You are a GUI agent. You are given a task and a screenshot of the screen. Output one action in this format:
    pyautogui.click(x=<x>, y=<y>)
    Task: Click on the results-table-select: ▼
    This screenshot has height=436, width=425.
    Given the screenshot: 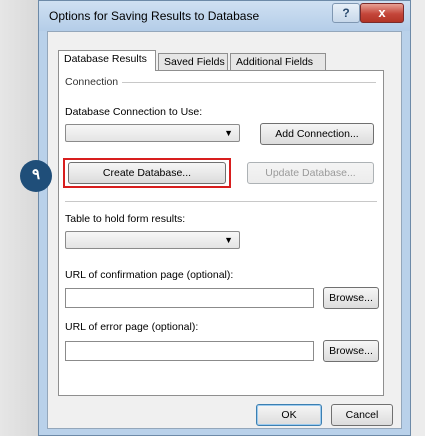 What is the action you would take?
    pyautogui.click(x=152, y=240)
    